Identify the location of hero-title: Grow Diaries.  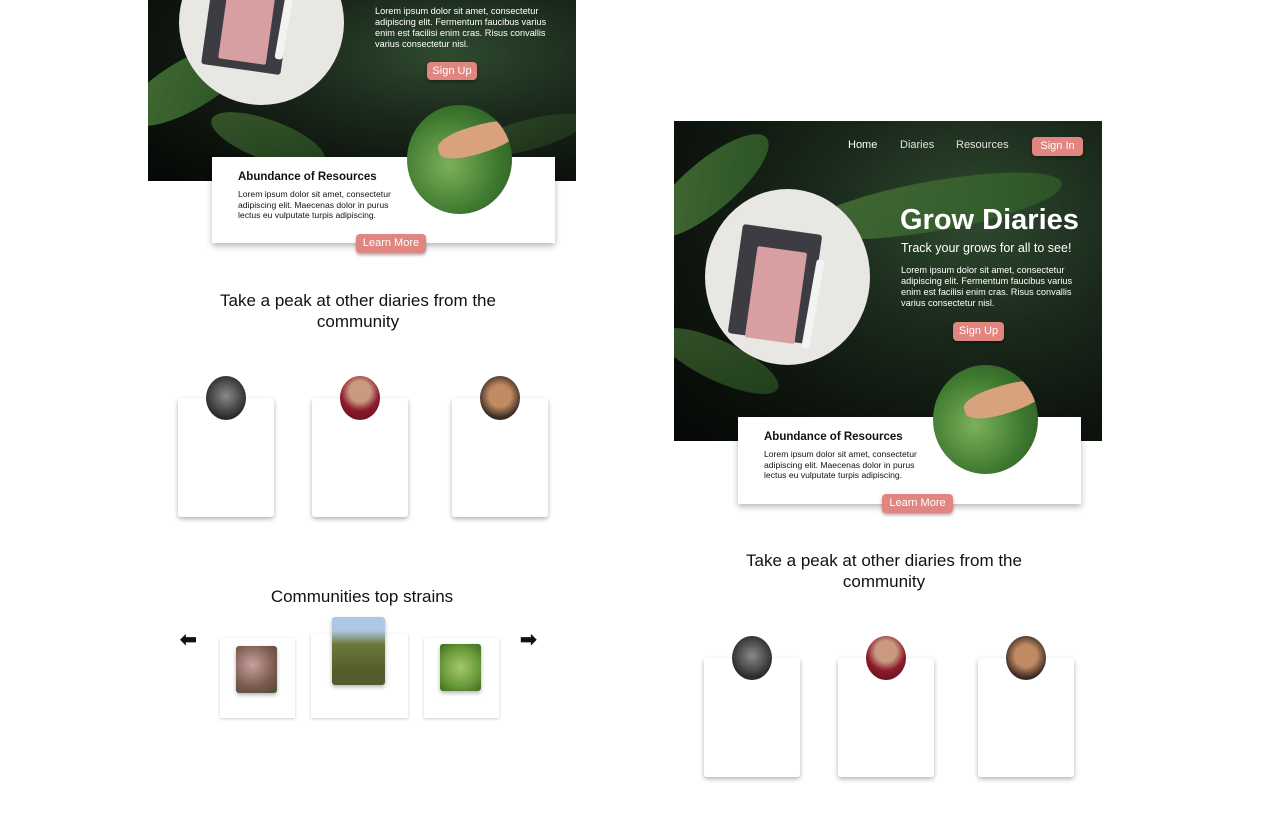
(989, 220).